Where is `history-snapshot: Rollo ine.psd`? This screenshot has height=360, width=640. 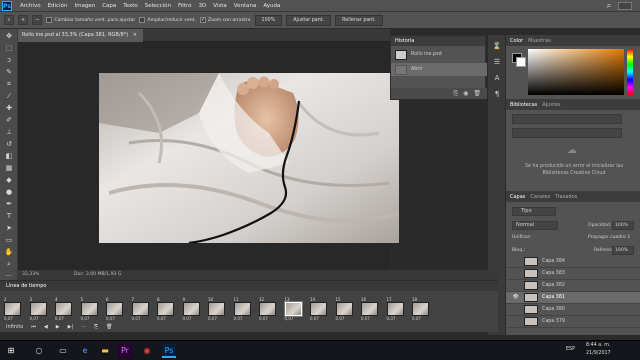 history-snapshot: Rollo ine.psd is located at coordinates (439, 54).